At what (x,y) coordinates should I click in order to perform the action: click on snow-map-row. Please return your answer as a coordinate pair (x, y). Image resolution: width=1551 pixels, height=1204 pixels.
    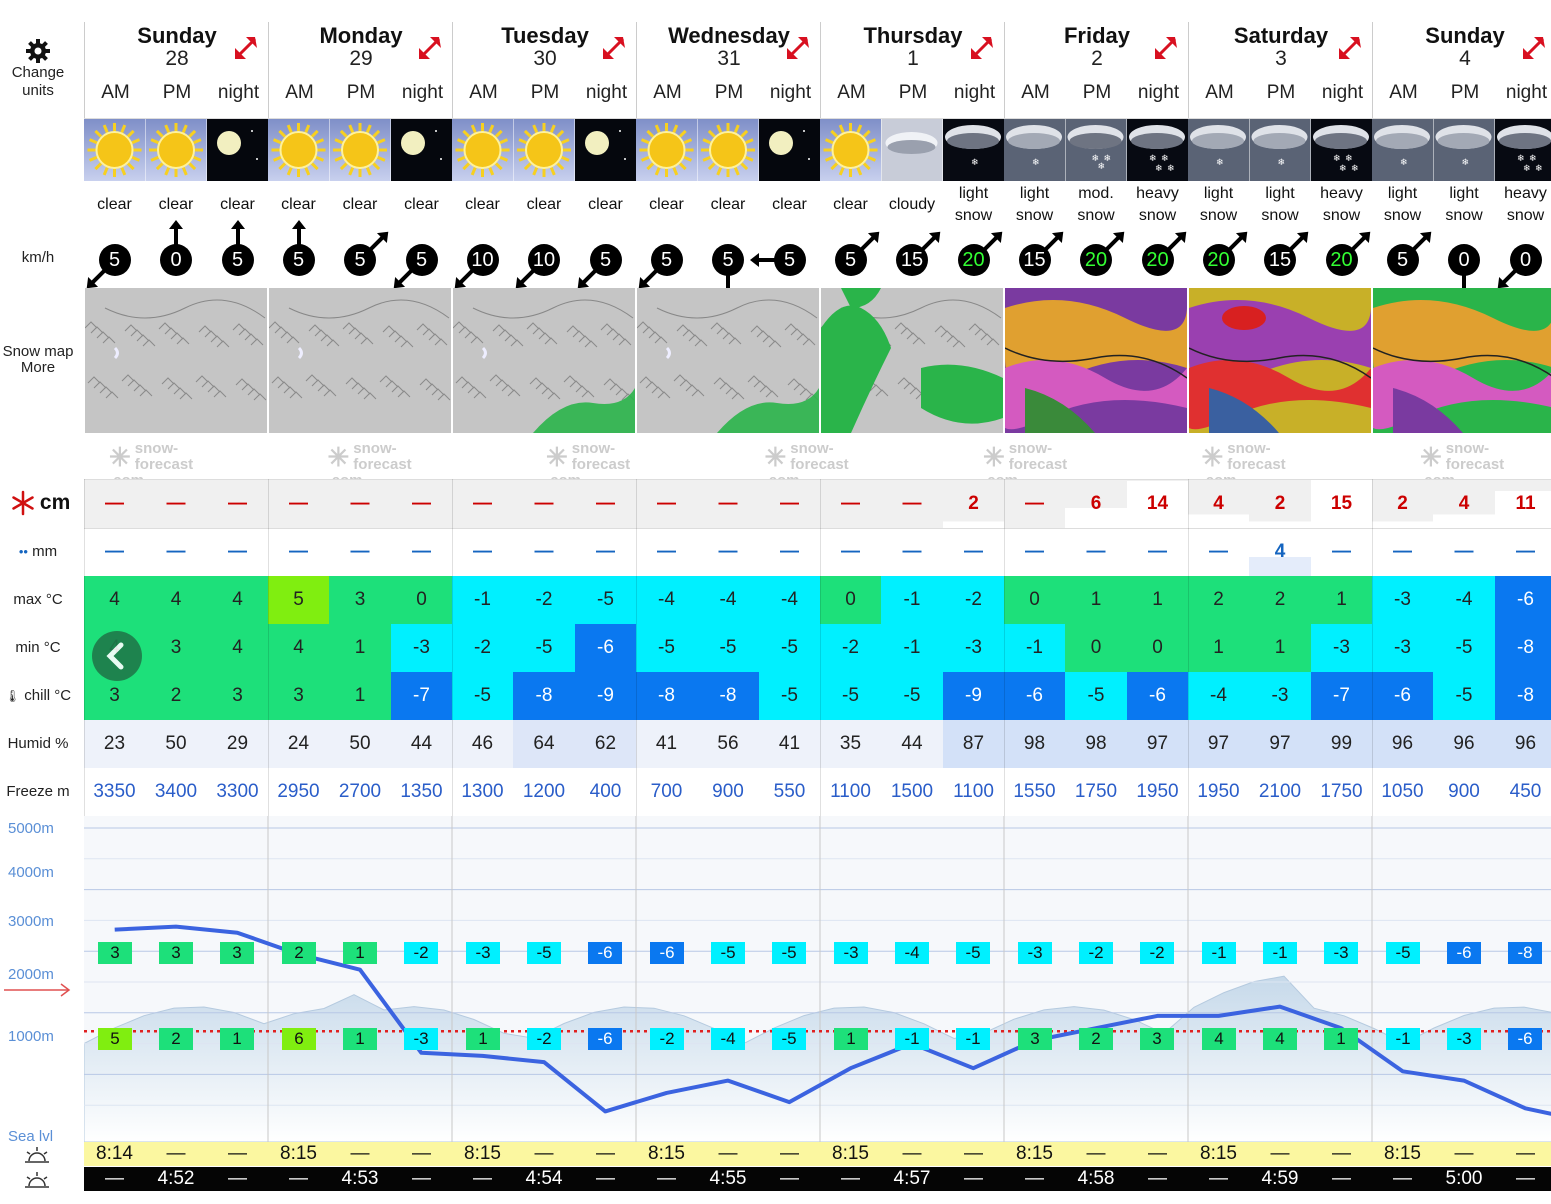
    Looking at the image, I should click on (817, 360).